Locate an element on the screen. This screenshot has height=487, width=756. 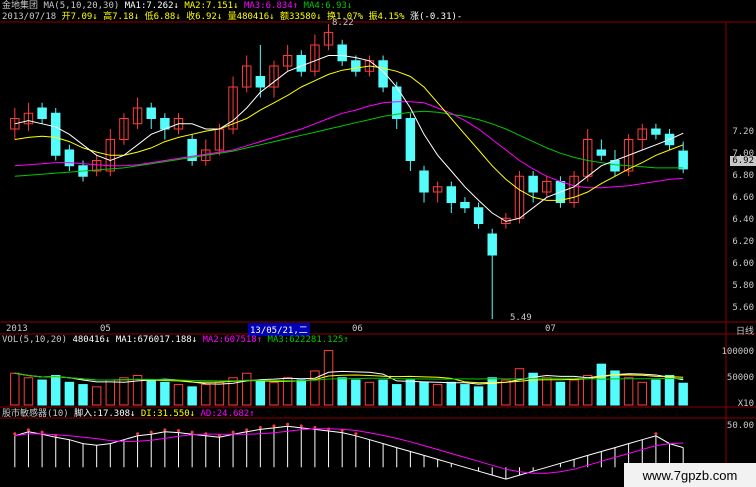
price-tick: 6.80 is located at coordinates (743, 176).